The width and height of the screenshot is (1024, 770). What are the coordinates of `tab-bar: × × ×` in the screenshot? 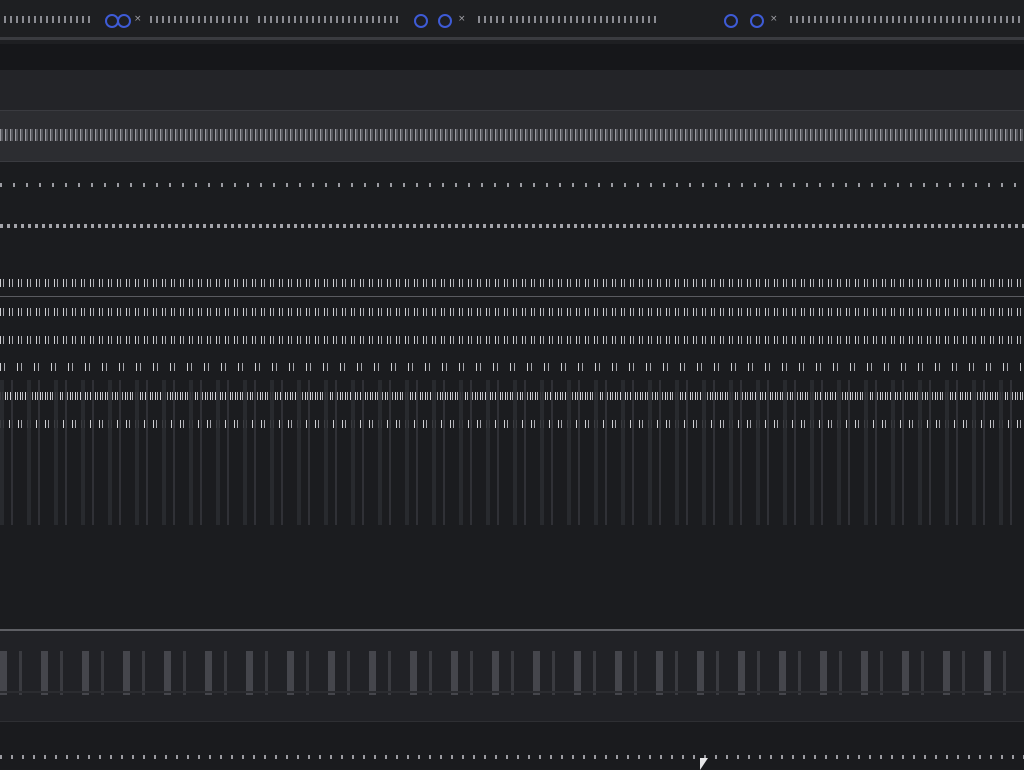 It's located at (512, 22).